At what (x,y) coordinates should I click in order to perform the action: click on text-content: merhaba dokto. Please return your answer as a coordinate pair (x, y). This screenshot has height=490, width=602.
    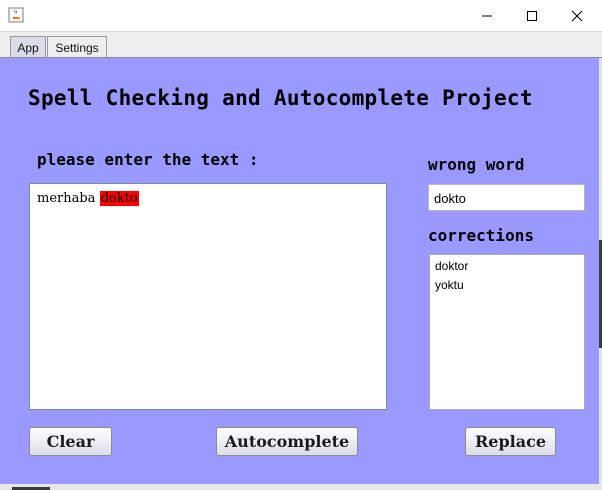
    Looking at the image, I should click on (88, 198).